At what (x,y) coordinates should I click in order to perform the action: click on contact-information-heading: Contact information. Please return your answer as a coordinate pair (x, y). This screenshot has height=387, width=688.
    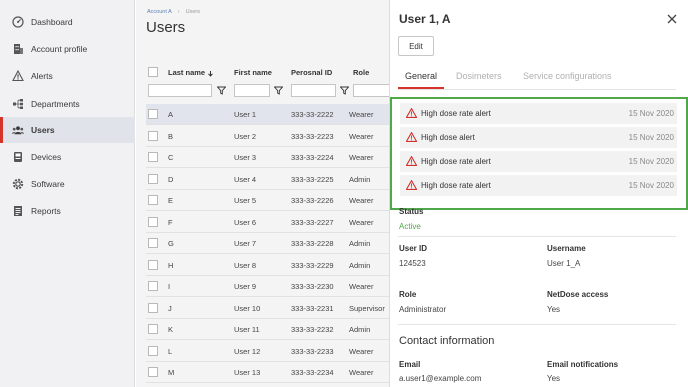
    Looking at the image, I should click on (447, 341).